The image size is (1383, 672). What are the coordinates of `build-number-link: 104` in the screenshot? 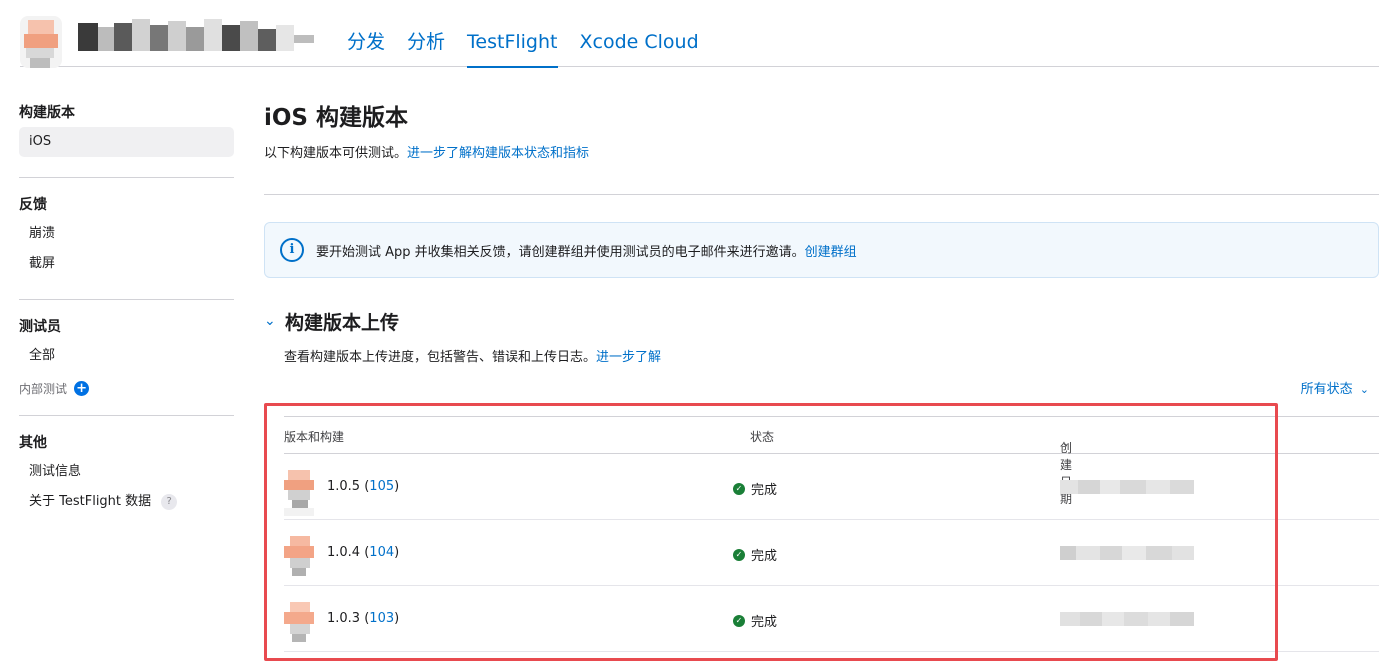 It's located at (381, 552).